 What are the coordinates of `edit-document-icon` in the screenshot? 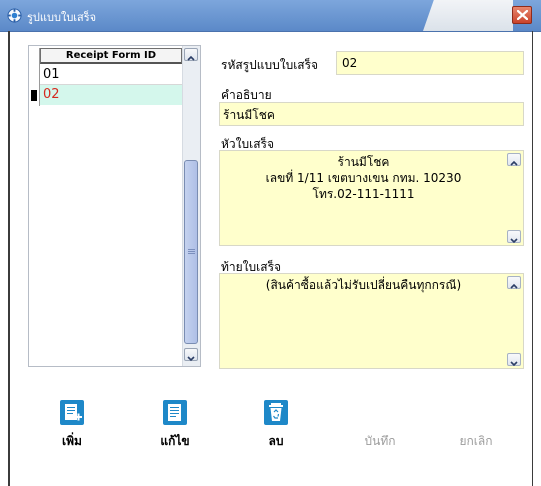 It's located at (175, 412).